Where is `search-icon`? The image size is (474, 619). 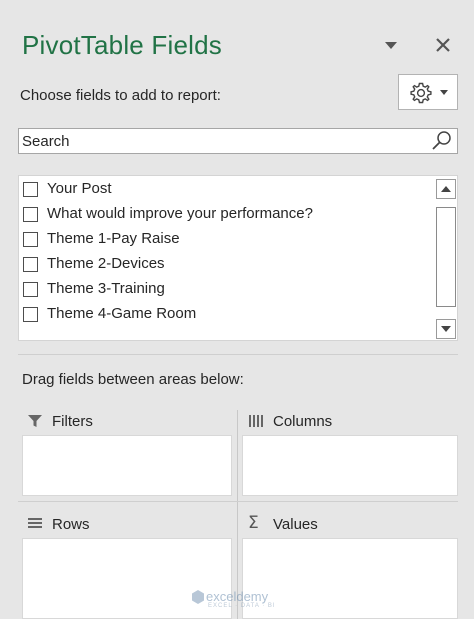
search-icon is located at coordinates (441, 140).